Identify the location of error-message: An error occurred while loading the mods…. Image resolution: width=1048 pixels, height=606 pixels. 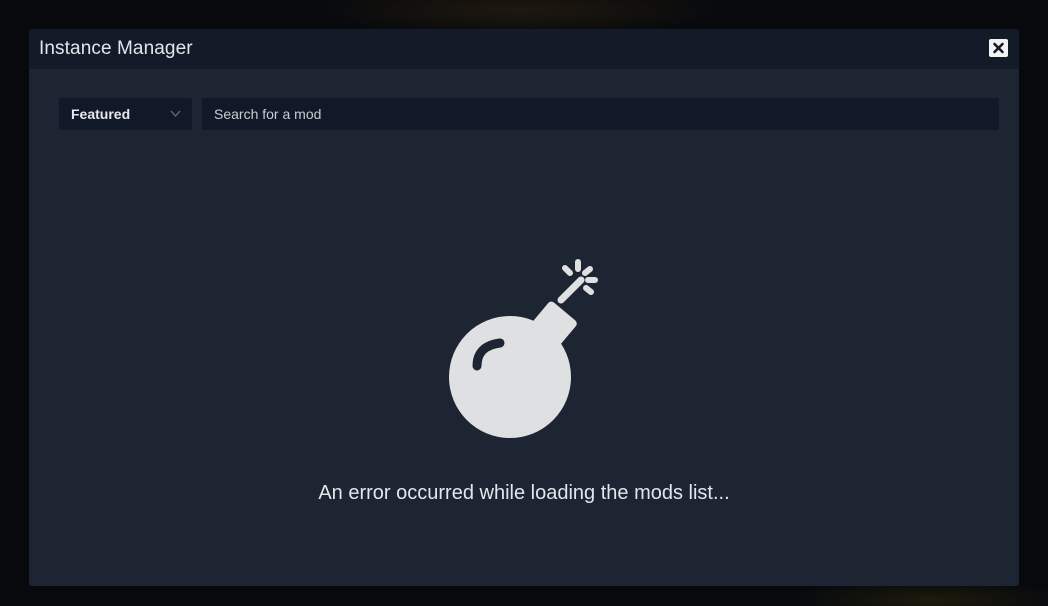
(524, 493).